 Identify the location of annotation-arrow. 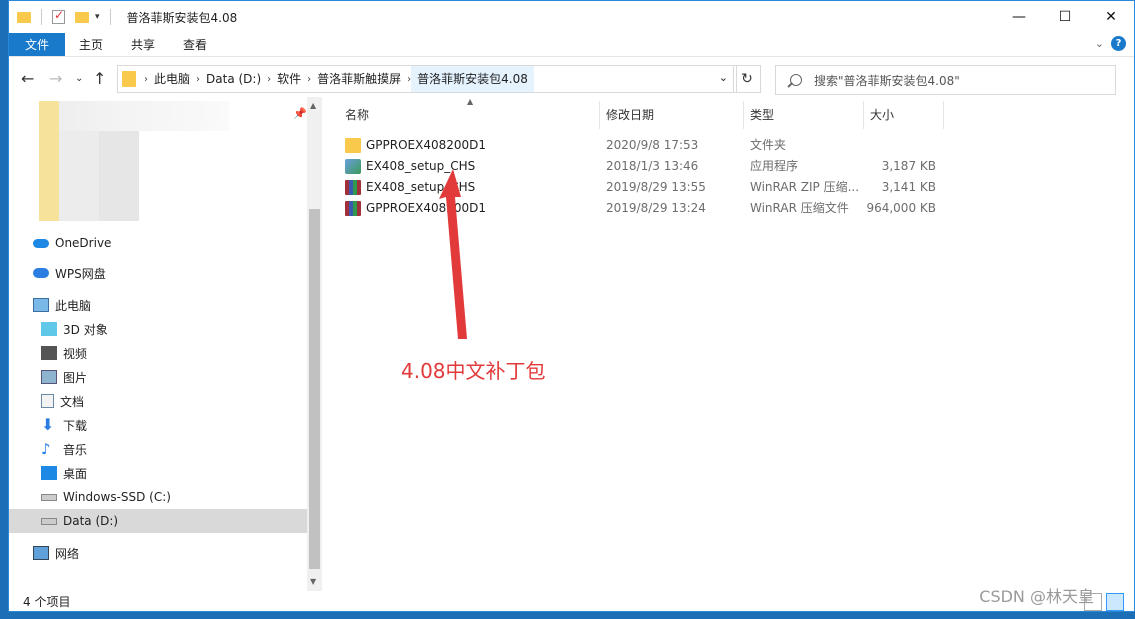
(453, 254).